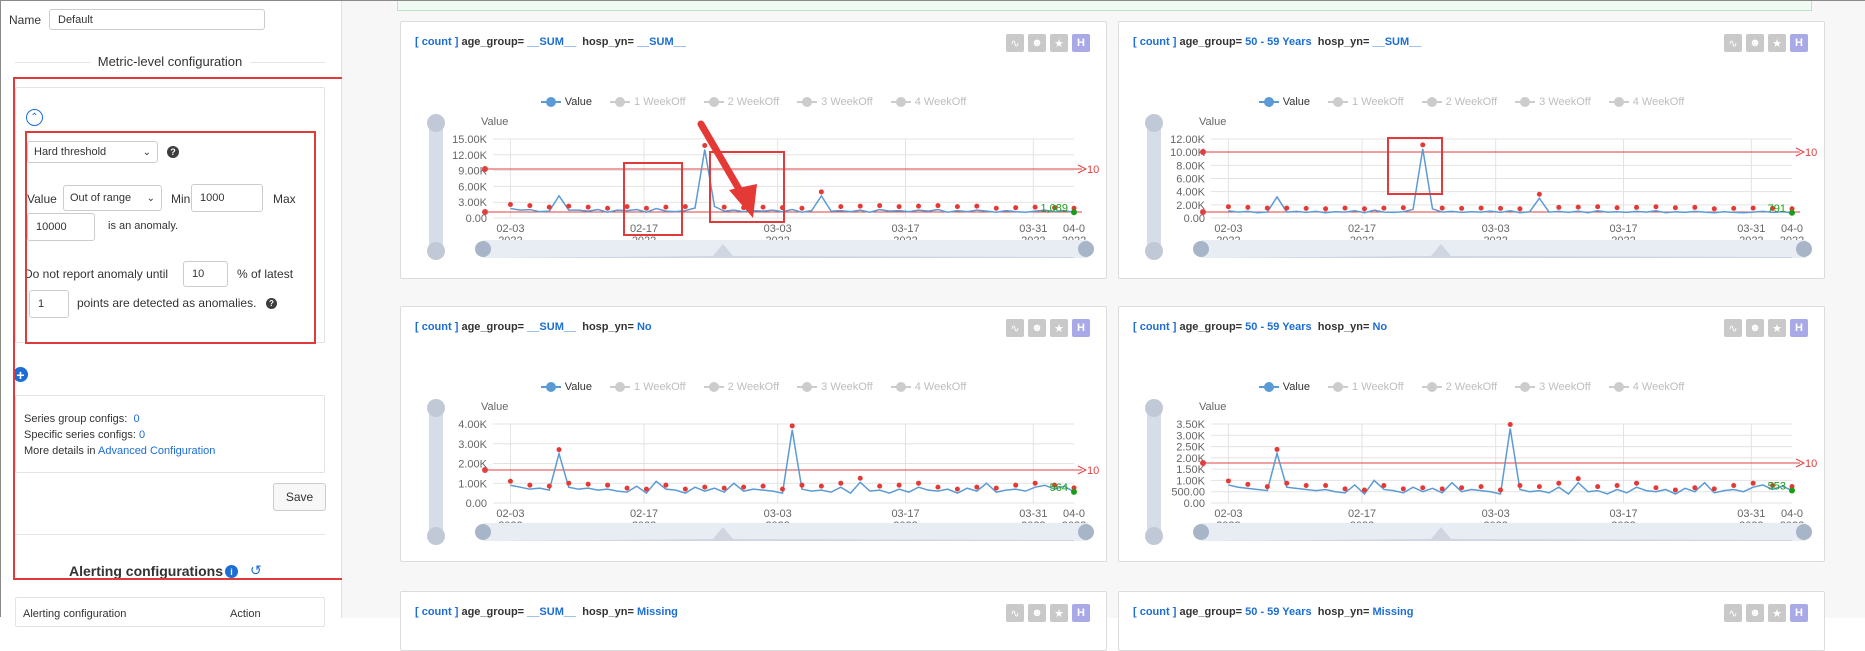  I want to click on y-tick-label: 3.00K, so click(472, 203).